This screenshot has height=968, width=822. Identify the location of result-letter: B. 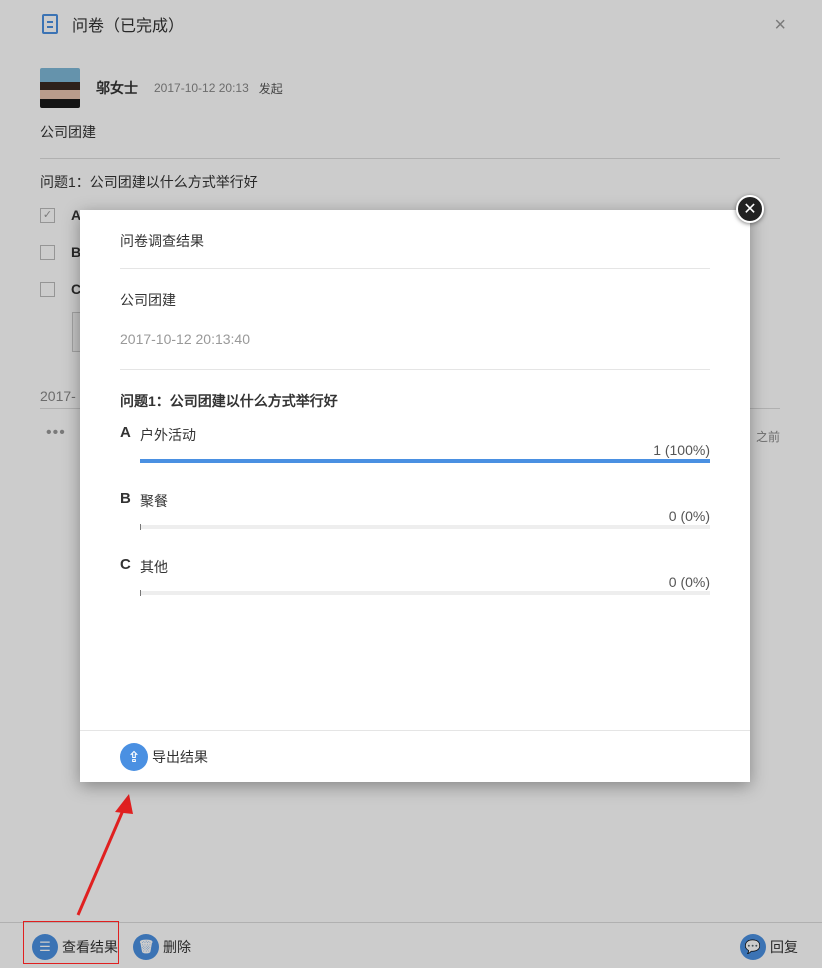
(125, 498).